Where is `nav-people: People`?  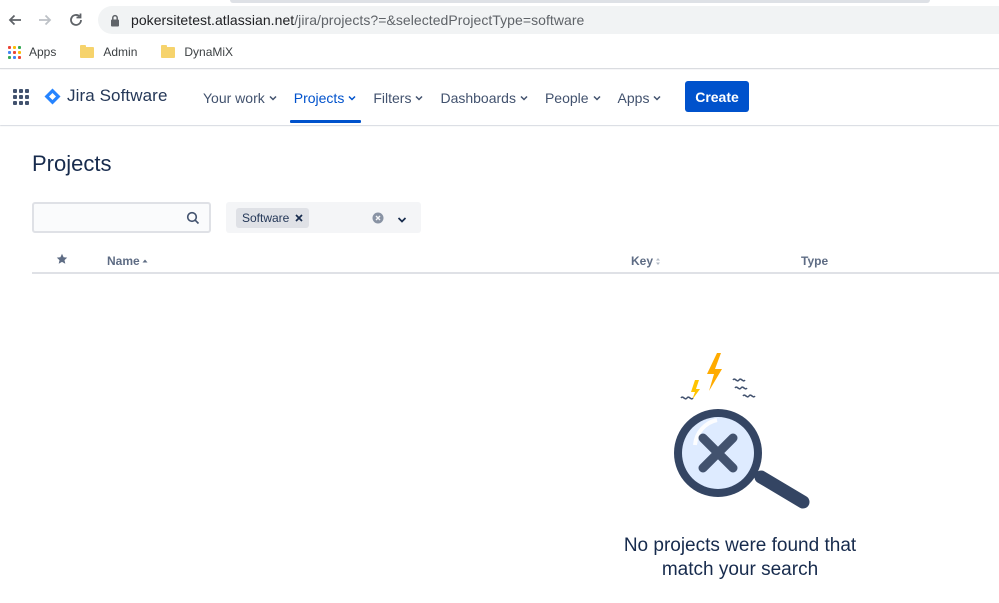
nav-people: People is located at coordinates (573, 97).